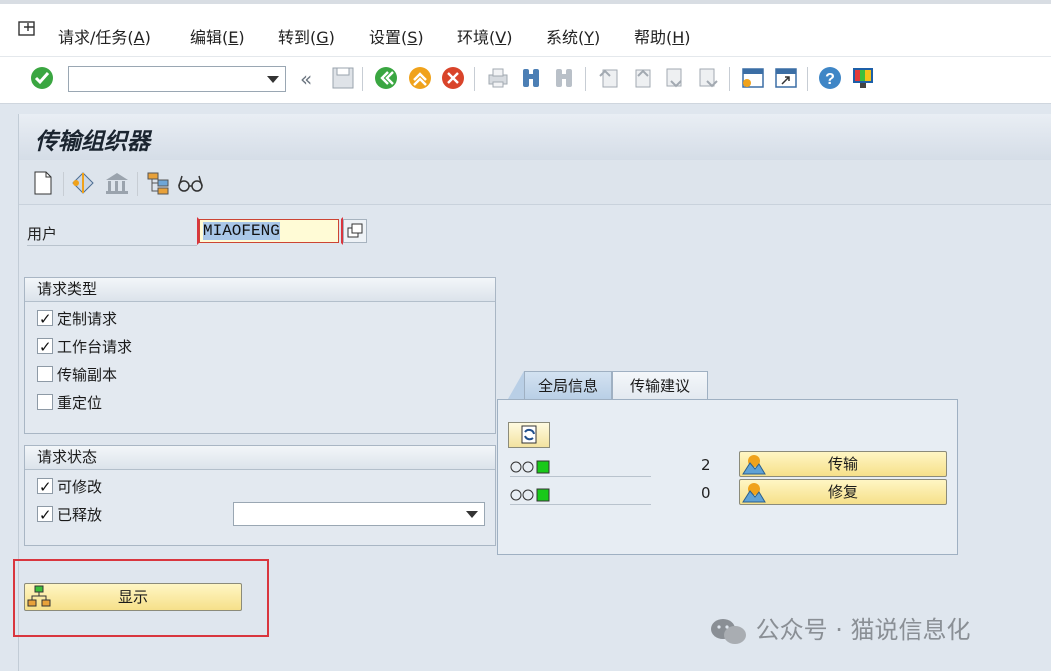 This screenshot has width=1051, height=671. What do you see at coordinates (573, 36) in the screenshot?
I see `menu-system: 系统(Y)` at bounding box center [573, 36].